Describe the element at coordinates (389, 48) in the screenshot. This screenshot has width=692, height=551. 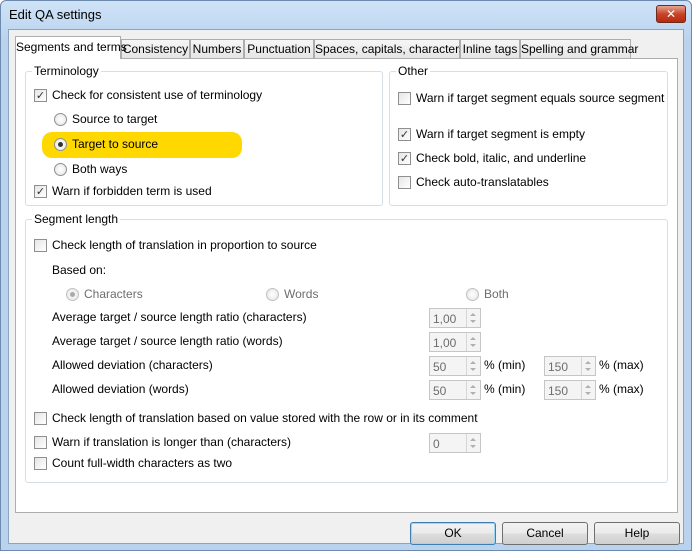
I see `tab-spaces-capitals-characters: Spaces, capitals, characters` at that location.